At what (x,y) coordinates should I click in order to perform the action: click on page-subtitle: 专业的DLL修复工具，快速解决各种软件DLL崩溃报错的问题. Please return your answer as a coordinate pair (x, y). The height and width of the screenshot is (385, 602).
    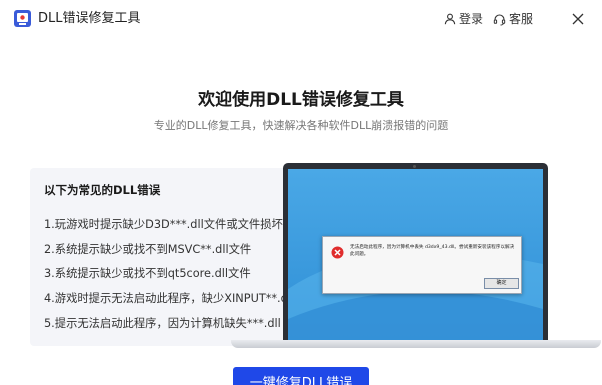
    Looking at the image, I should click on (301, 125).